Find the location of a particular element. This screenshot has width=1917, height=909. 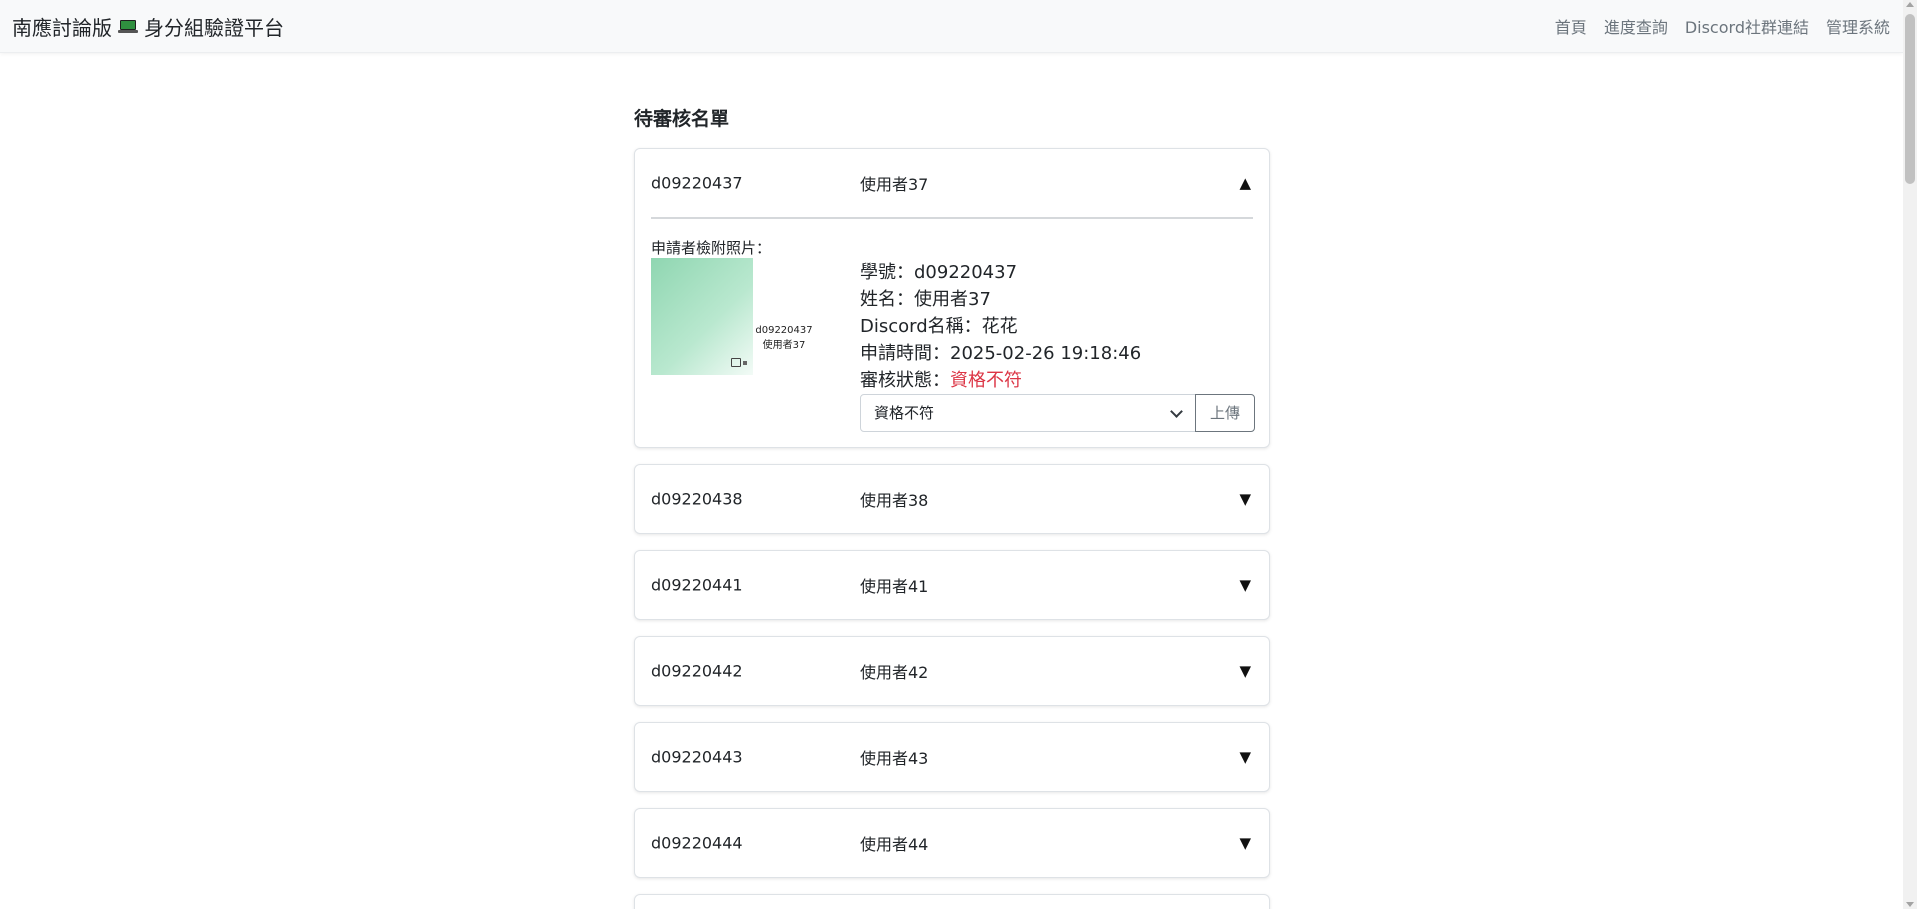

applicant-card: d09220444 使用者44 ▼ is located at coordinates (952, 843).